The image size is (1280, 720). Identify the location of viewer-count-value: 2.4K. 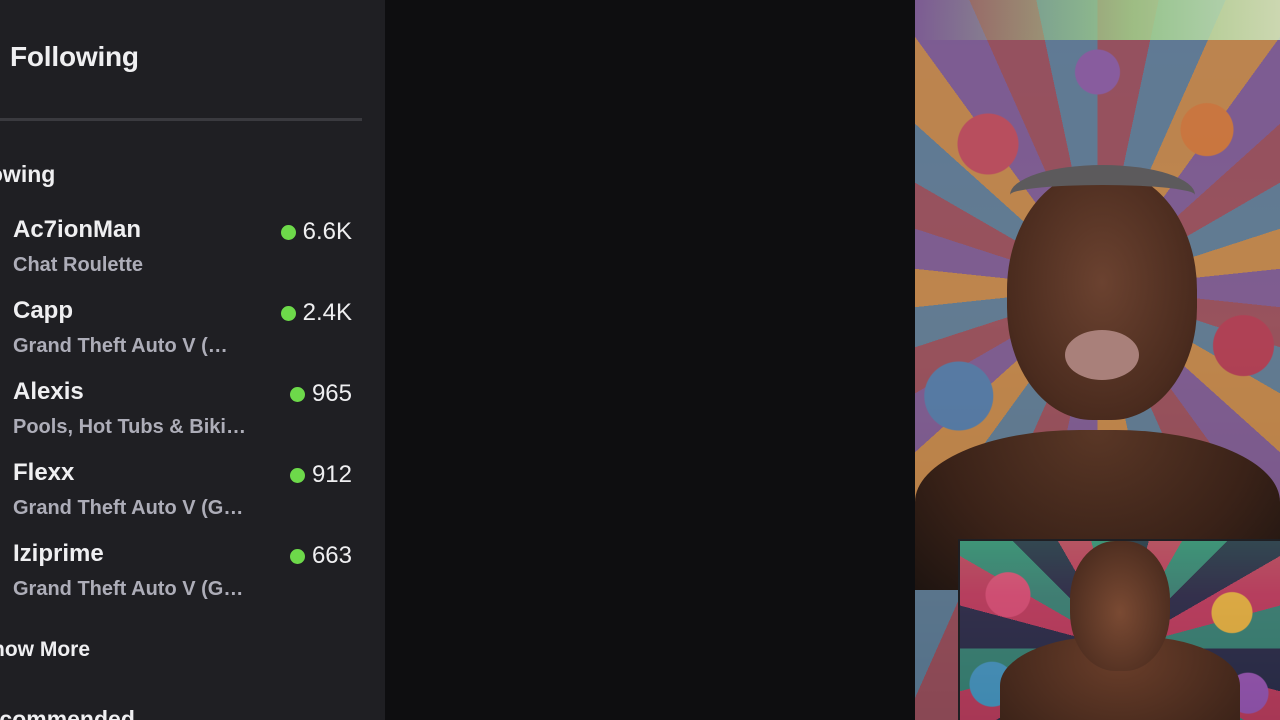
(327, 312).